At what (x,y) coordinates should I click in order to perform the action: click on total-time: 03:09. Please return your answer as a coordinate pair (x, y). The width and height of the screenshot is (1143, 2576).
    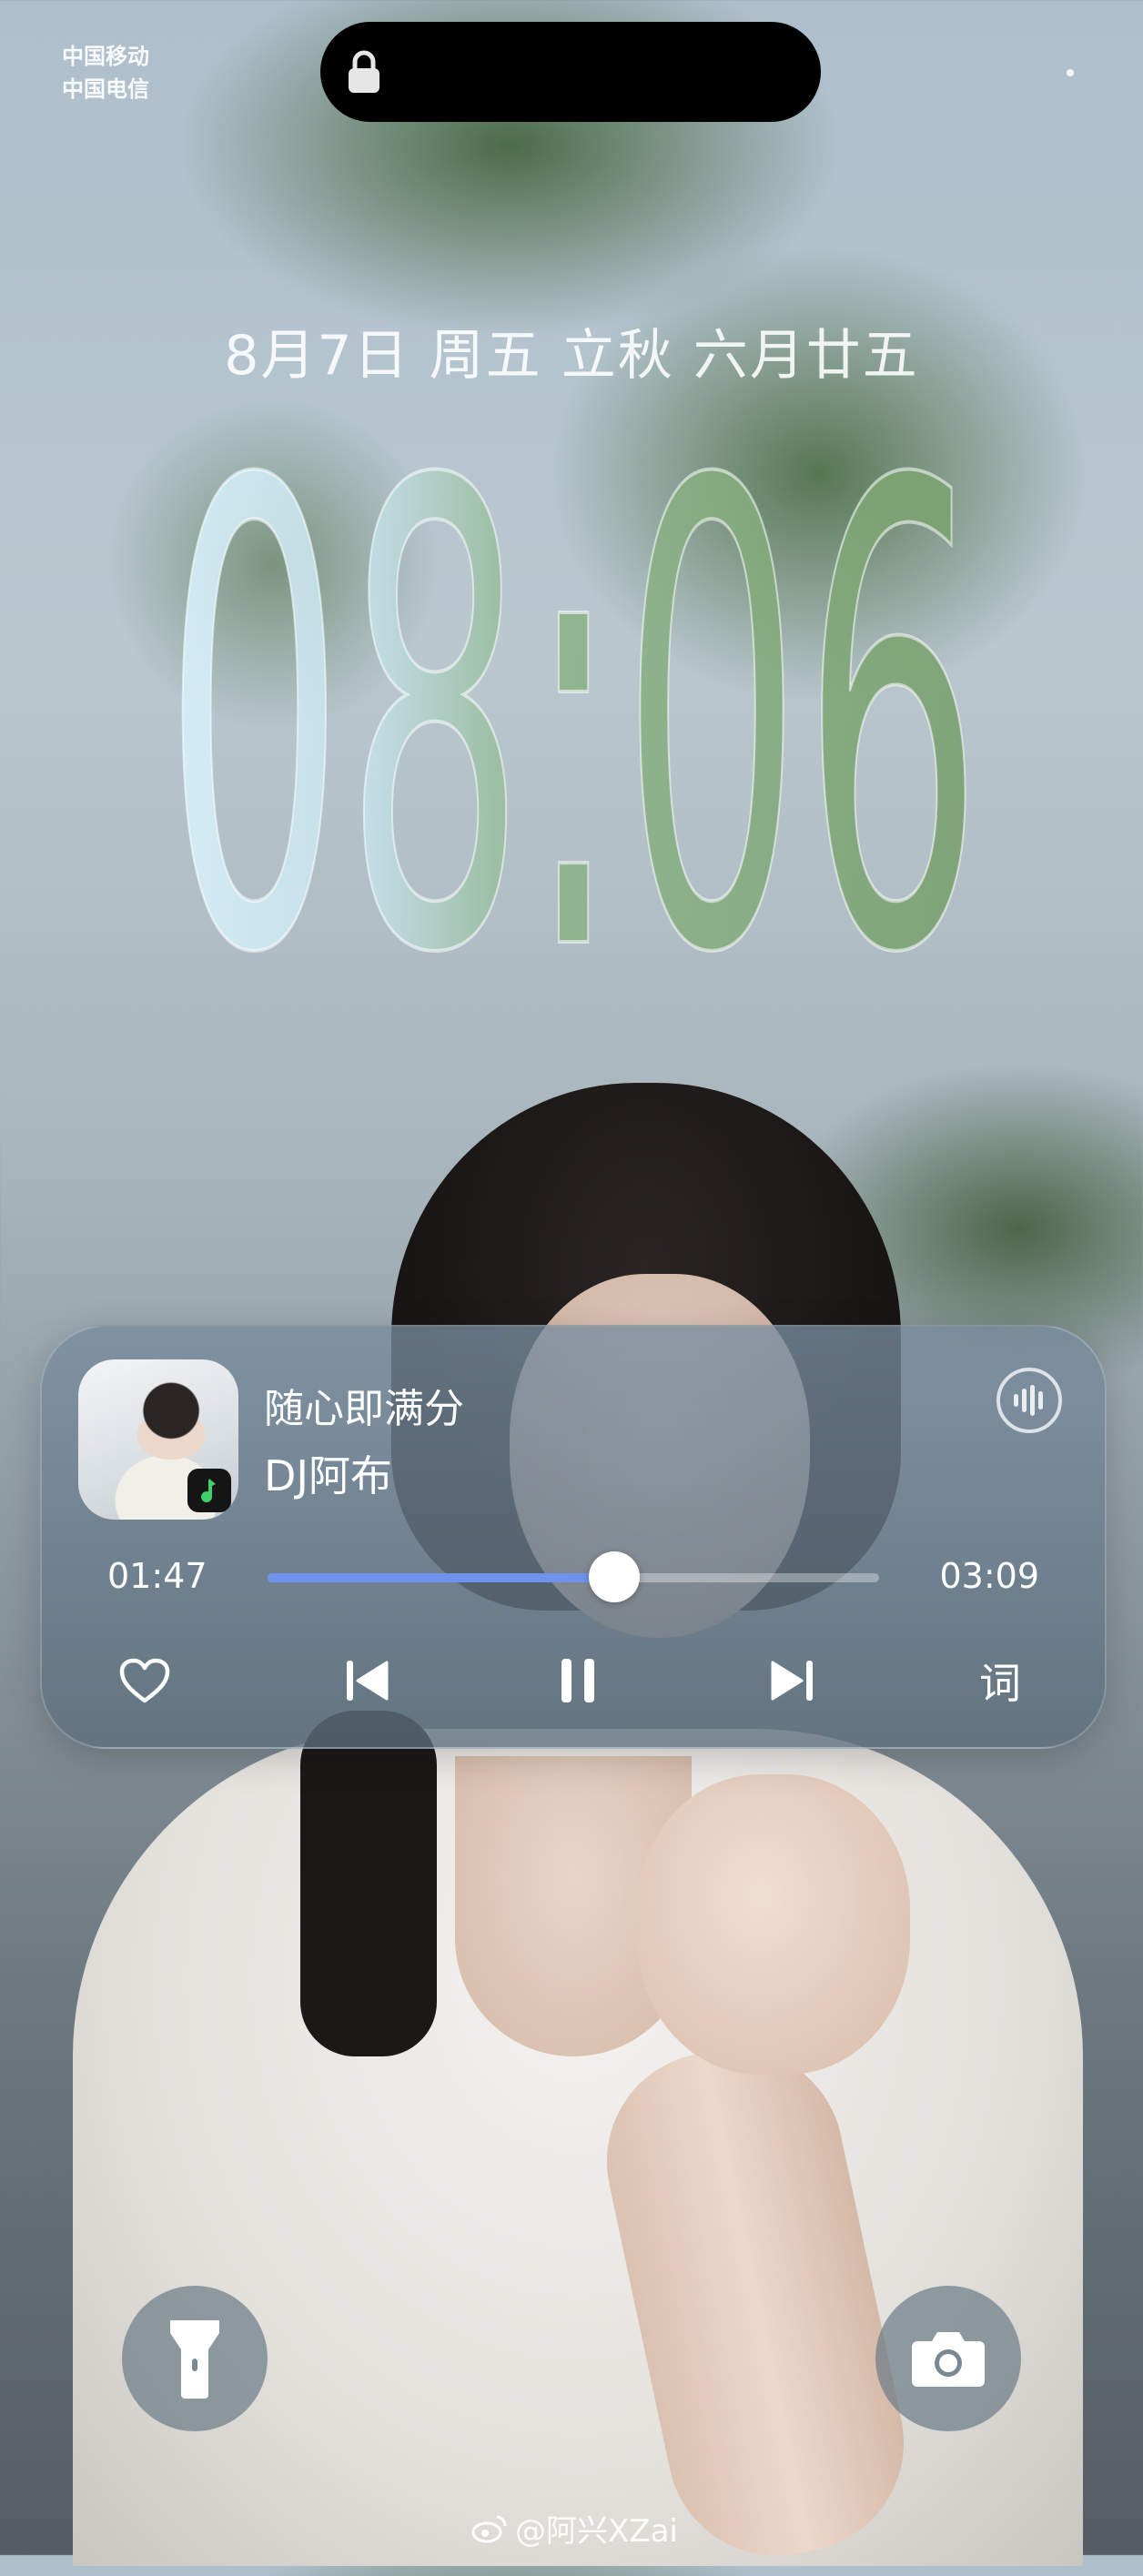
    Looking at the image, I should click on (989, 1576).